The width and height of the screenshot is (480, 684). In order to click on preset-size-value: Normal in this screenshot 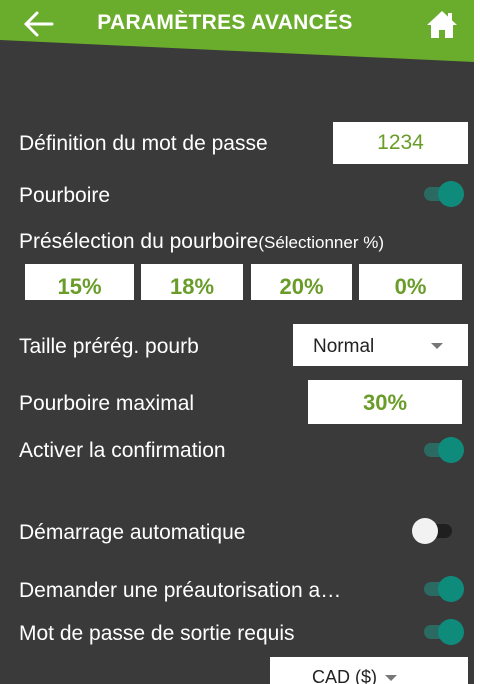, I will do `click(344, 346)`.